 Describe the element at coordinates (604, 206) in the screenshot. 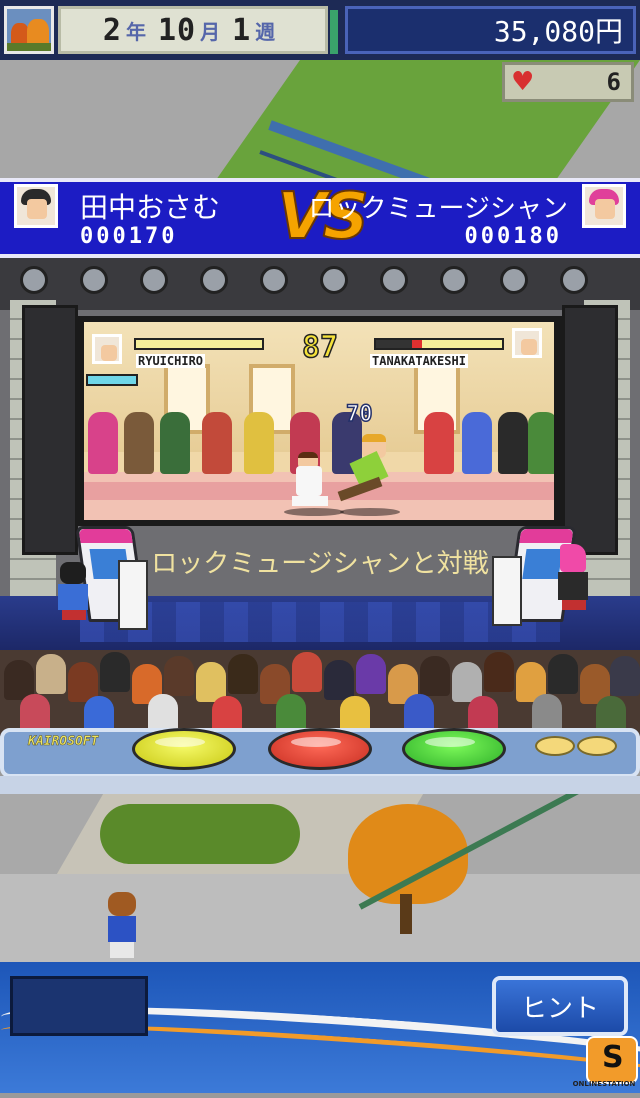

I see `player2-portrait` at that location.